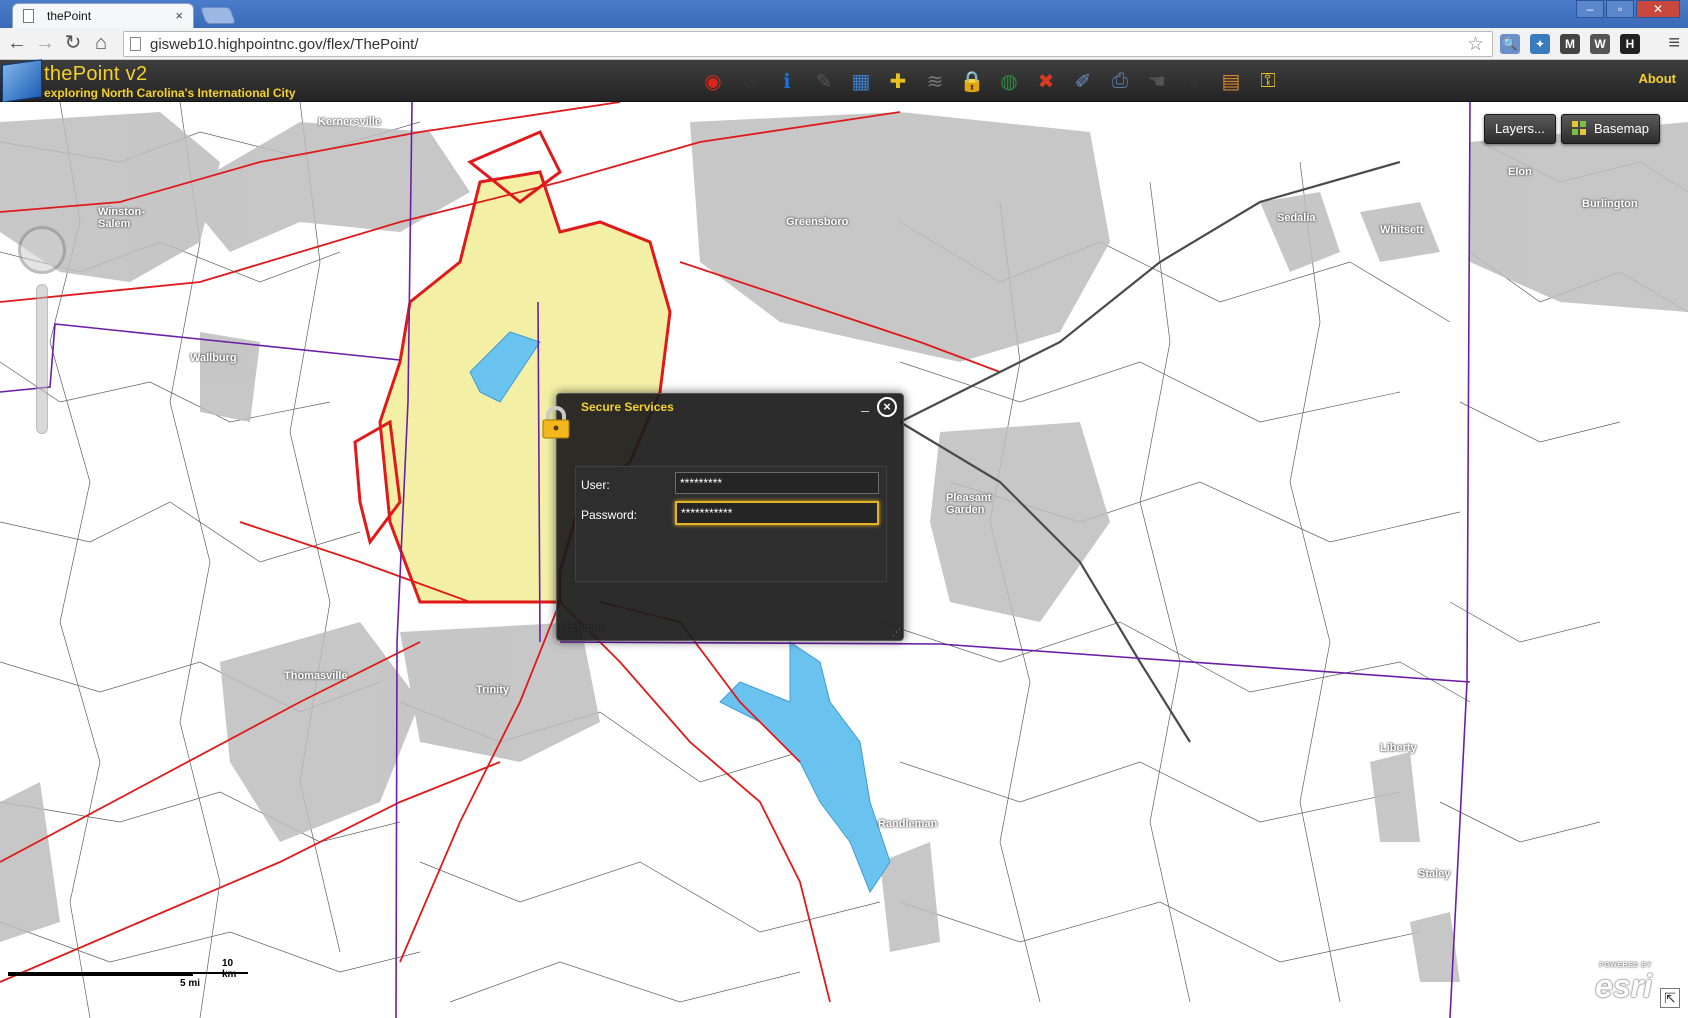 The image size is (1688, 1018). I want to click on dialog-close-button: ×, so click(887, 407).